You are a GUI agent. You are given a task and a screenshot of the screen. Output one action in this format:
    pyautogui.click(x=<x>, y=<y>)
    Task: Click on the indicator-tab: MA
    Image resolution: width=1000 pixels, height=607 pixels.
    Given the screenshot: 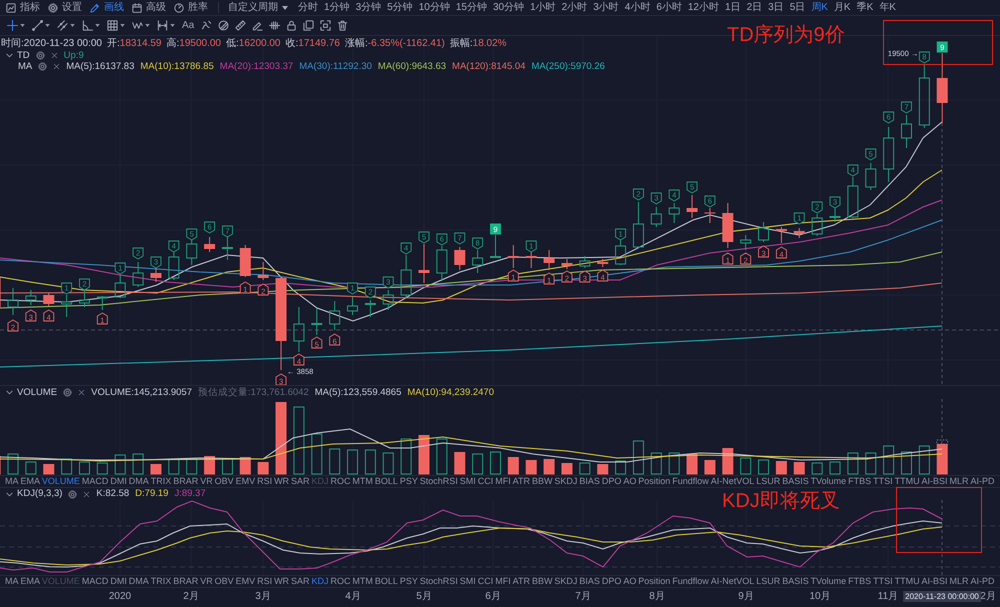 What is the action you would take?
    pyautogui.click(x=11, y=481)
    